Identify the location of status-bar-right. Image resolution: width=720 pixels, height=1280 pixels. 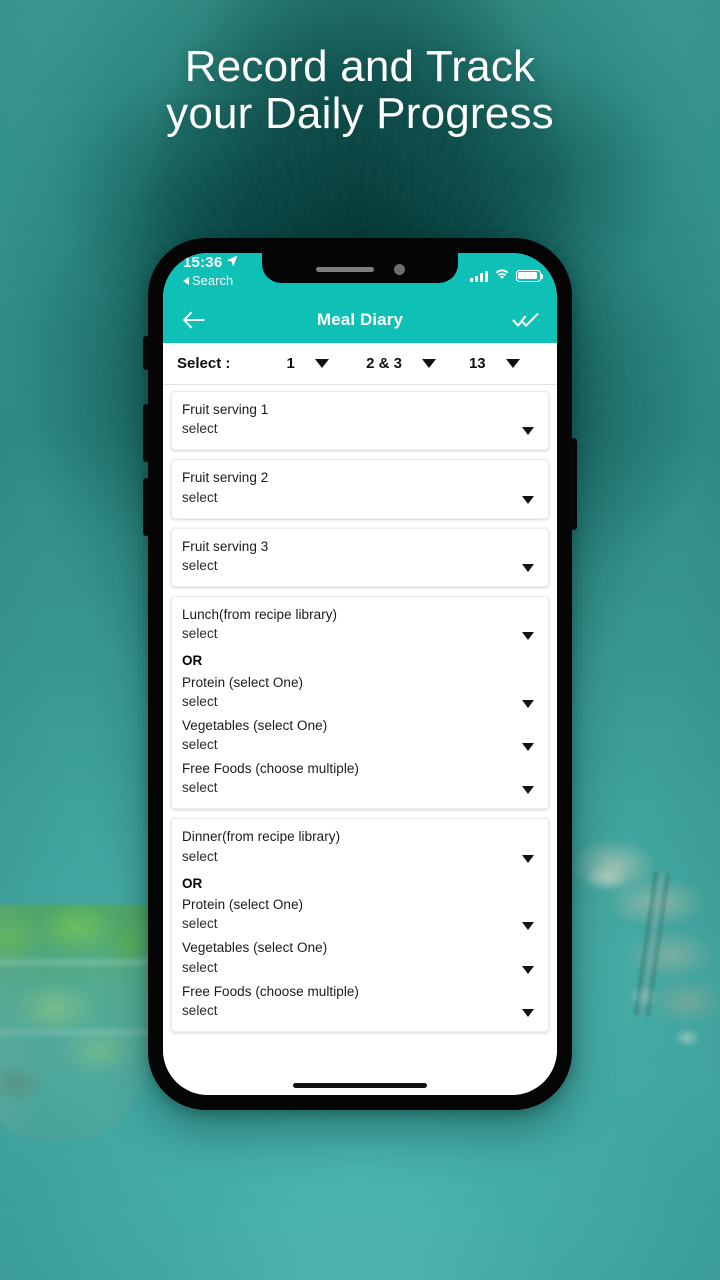
(507, 276).